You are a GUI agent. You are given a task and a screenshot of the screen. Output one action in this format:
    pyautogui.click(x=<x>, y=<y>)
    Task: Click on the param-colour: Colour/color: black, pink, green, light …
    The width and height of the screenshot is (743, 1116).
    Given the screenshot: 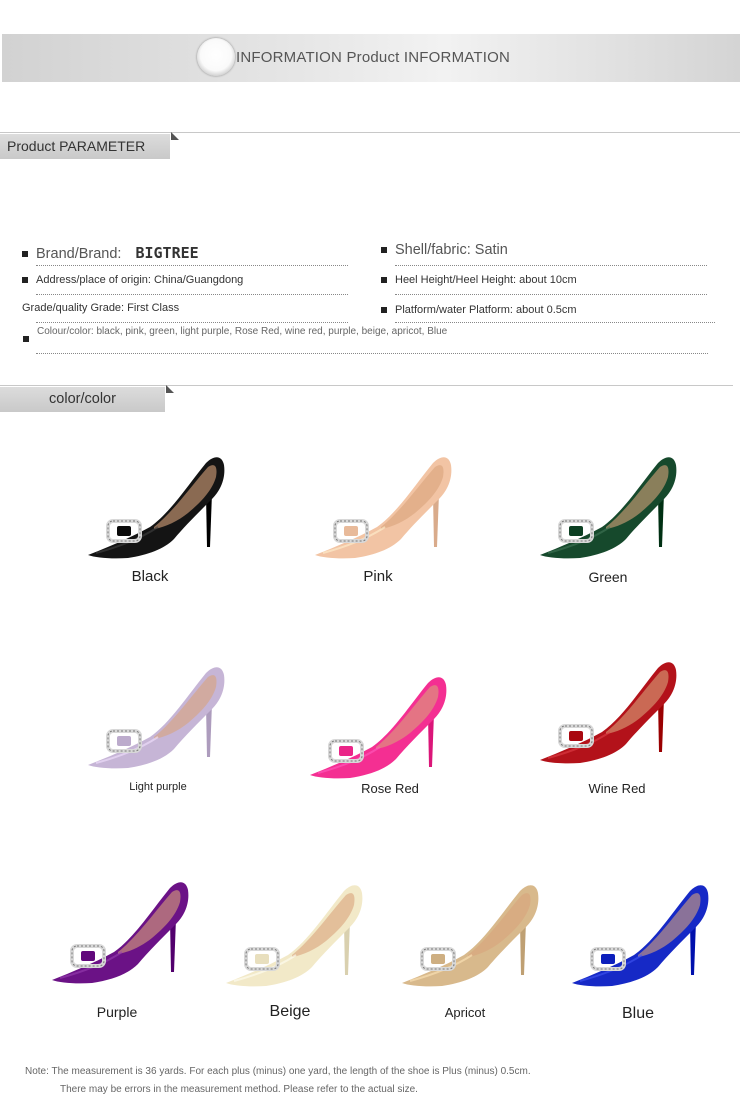 What is the action you would take?
    pyautogui.click(x=242, y=331)
    